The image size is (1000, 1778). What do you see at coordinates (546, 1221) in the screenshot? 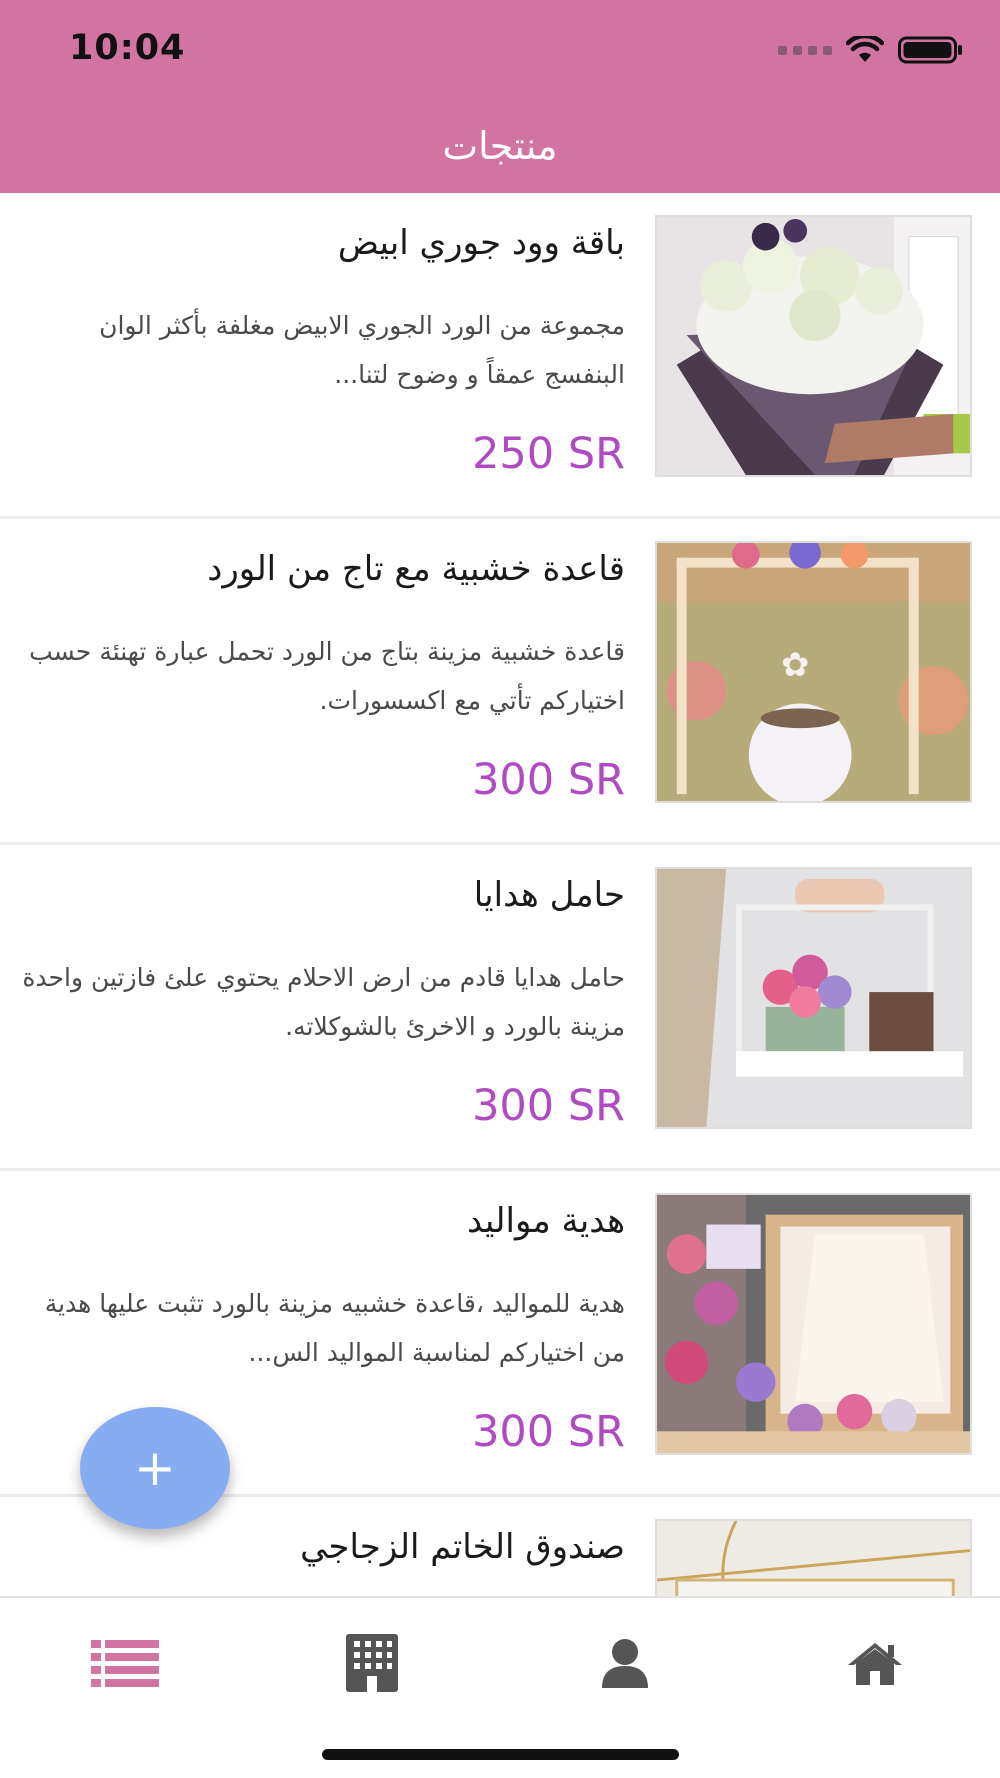
I see `product-title: هدية مواليد` at bounding box center [546, 1221].